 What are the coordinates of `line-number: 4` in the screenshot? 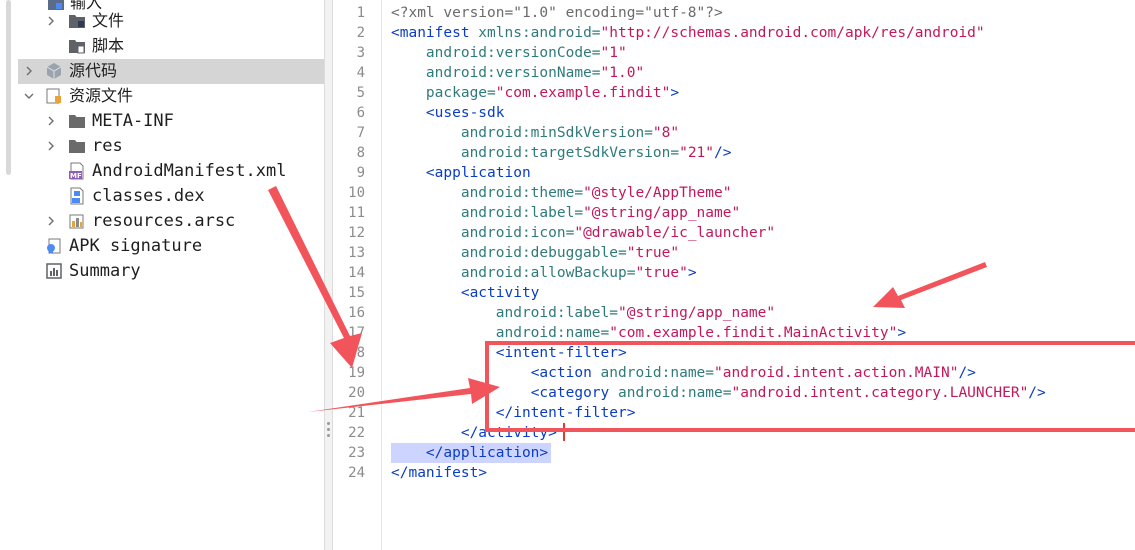 It's located at (360, 73).